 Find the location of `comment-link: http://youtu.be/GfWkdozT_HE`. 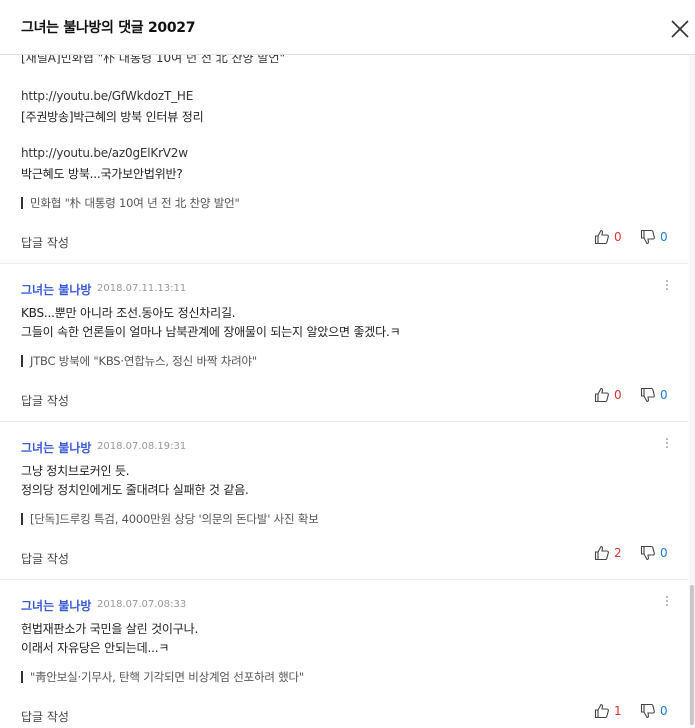

comment-link: http://youtu.be/GfWkdozT_HE is located at coordinates (107, 96).